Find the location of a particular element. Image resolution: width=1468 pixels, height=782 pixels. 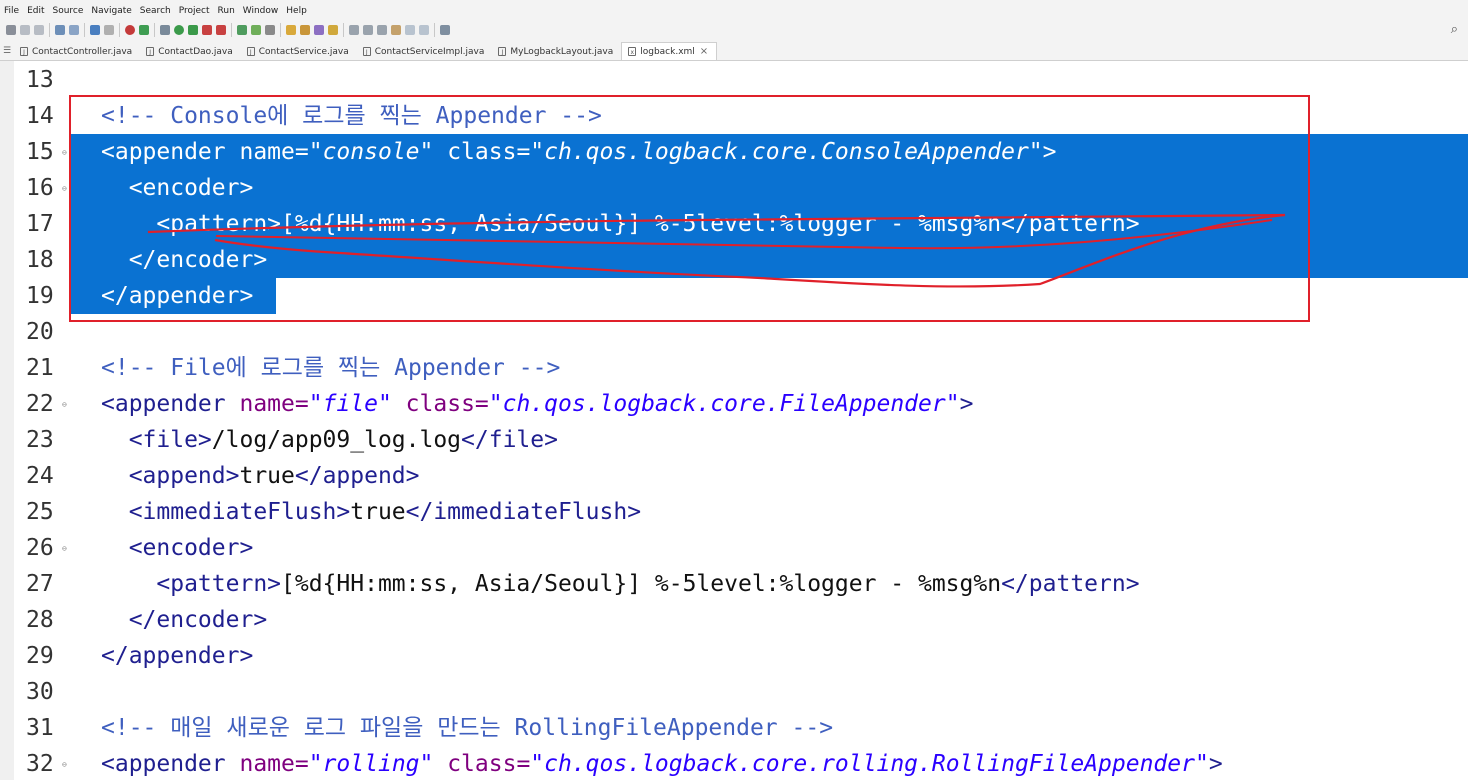

console-icon is located at coordinates (95, 30).